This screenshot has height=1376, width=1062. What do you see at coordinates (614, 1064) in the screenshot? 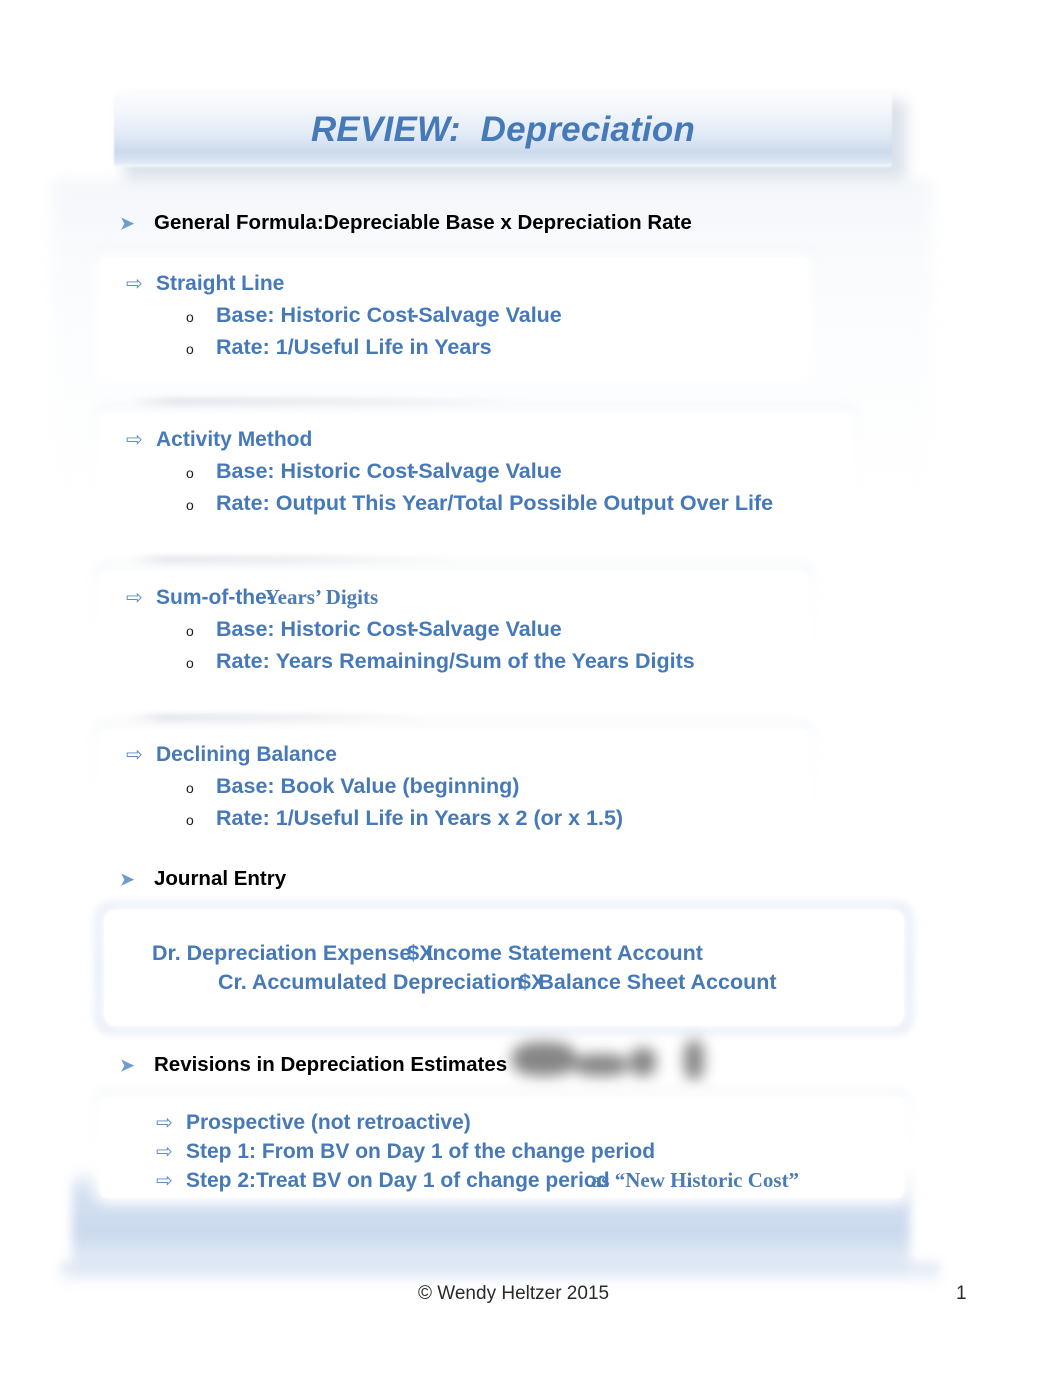
I see `blurred-artifact` at bounding box center [614, 1064].